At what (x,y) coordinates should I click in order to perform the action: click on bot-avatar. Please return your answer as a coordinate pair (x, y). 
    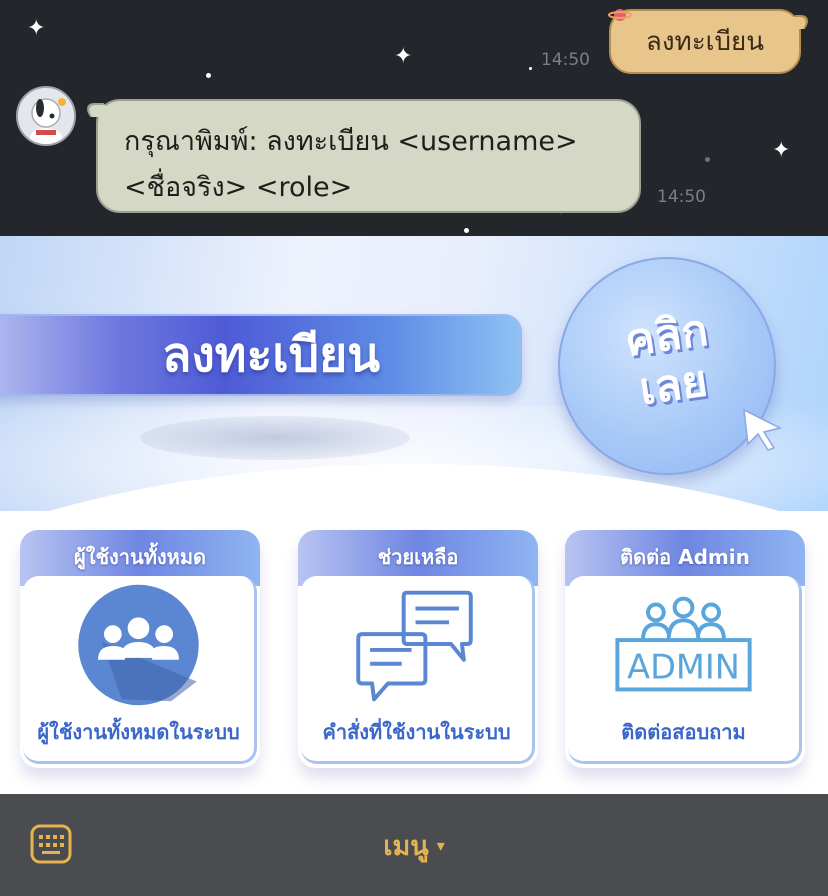
    Looking at the image, I should click on (46, 116).